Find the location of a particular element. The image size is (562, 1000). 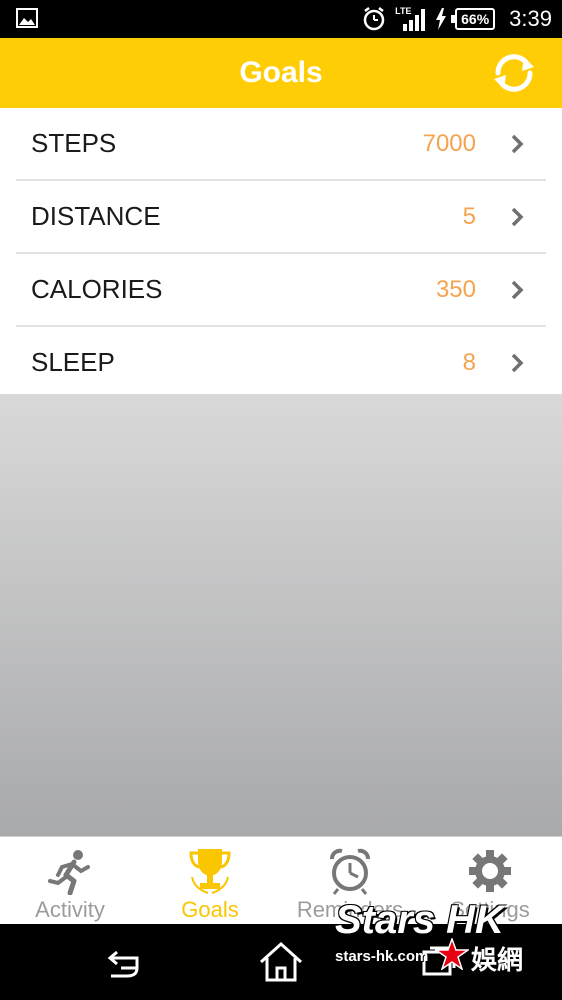

goal-label: STEPS is located at coordinates (74, 143).